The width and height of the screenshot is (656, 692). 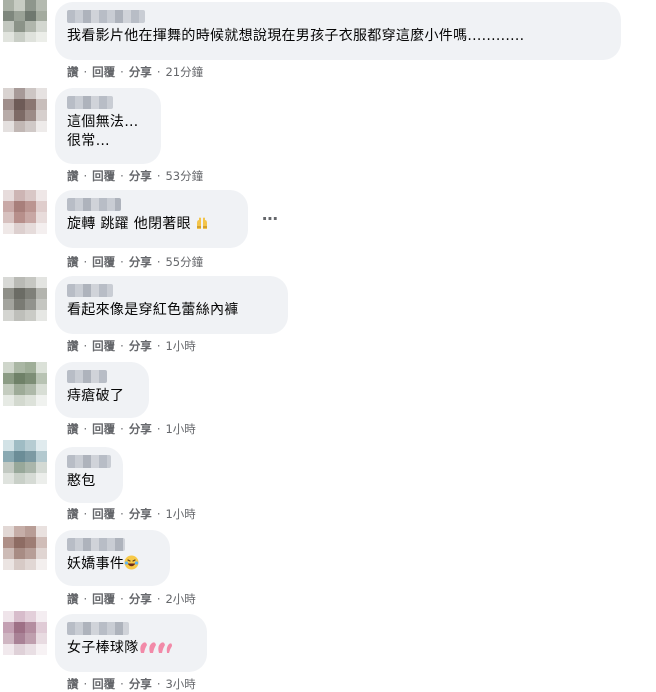 I want to click on comment-bubble: 女子棒球隊, so click(x=131, y=643).